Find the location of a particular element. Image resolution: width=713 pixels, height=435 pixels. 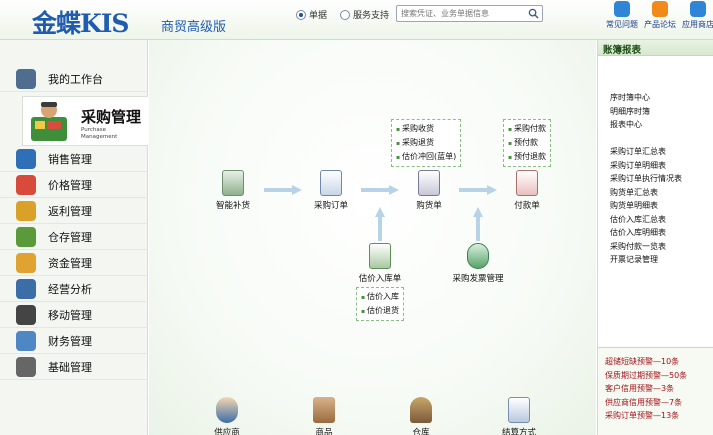

warning-link: 客户信用预警—3条 is located at coordinates (655, 389).